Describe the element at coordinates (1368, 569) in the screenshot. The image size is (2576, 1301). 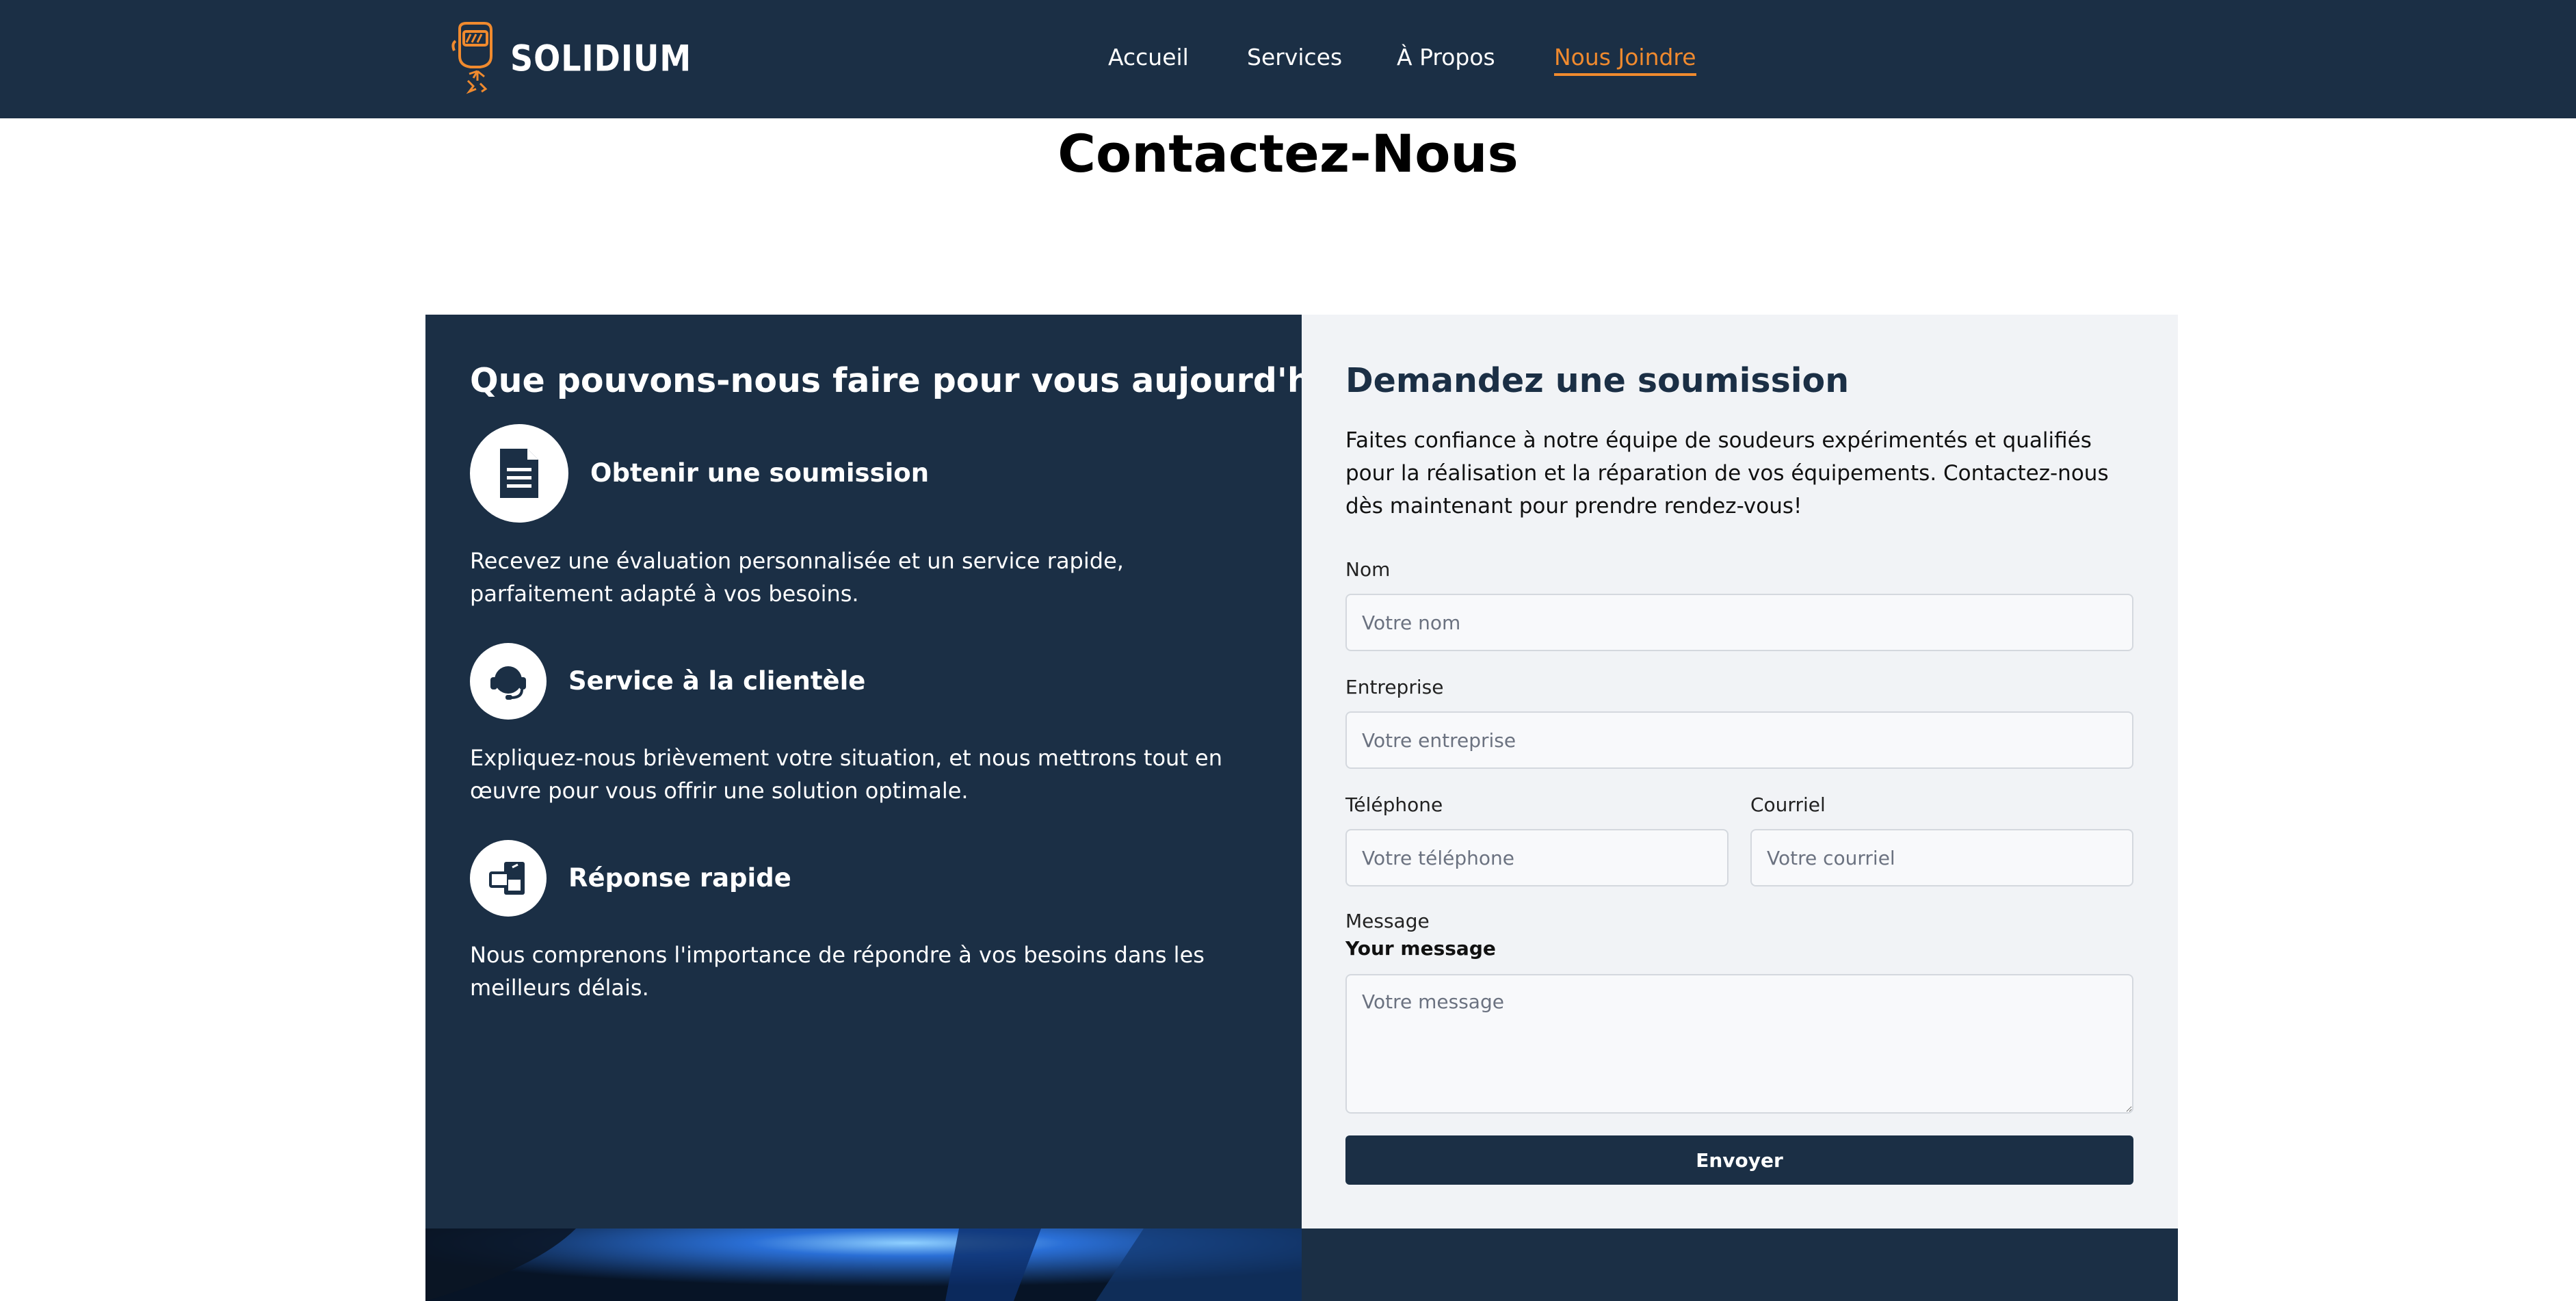
I see `name-label: Nom` at that location.